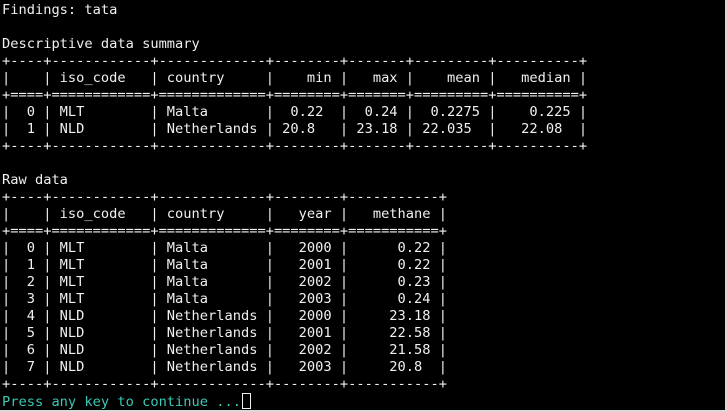 The width and height of the screenshot is (727, 412). What do you see at coordinates (224, 282) in the screenshot?
I see `raw-table-row: | 2 | MLT | Malta | 2002 | 0.23 |` at bounding box center [224, 282].